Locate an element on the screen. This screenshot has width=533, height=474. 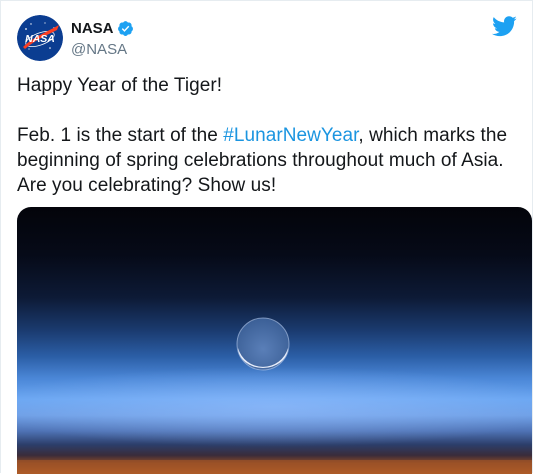
tweet-line-1: Happy Year of the Tiger! is located at coordinates (120, 85).